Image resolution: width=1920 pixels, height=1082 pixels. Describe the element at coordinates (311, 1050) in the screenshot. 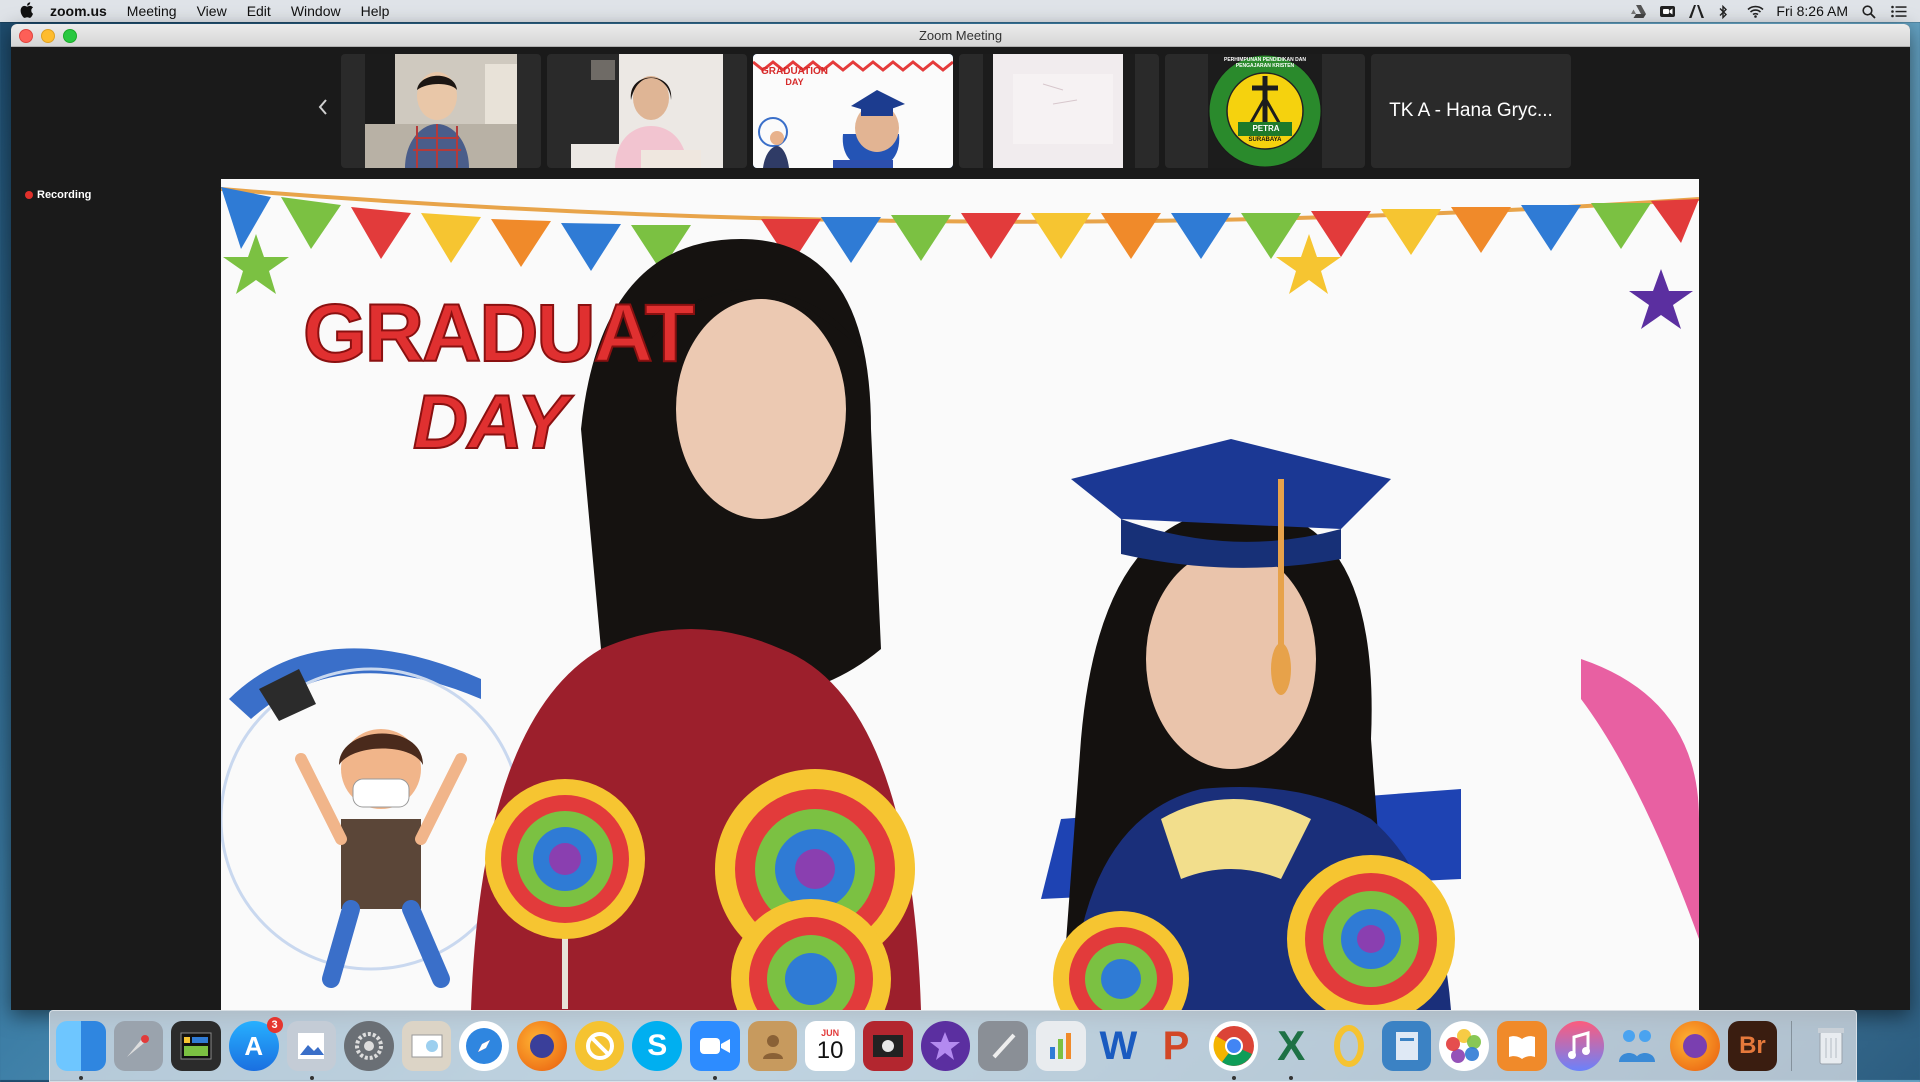

I see `preview-icon` at that location.